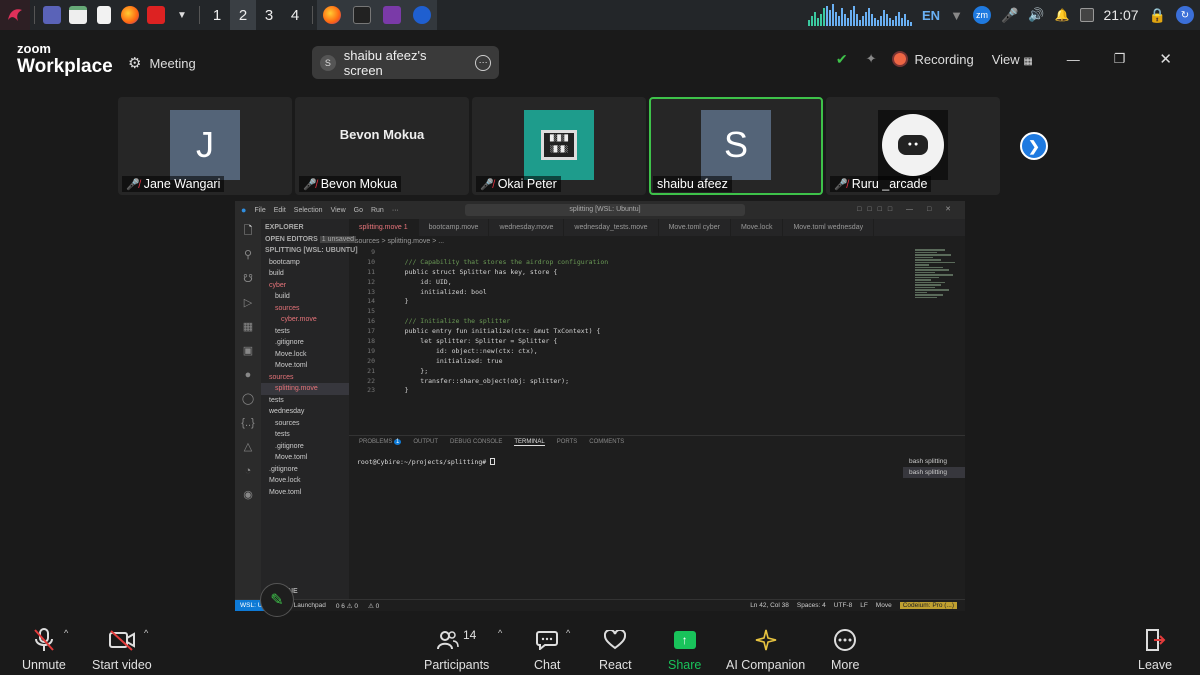 The image size is (1200, 675). Describe the element at coordinates (684, 646) in the screenshot. I see `share-button: ↑ Share` at that location.